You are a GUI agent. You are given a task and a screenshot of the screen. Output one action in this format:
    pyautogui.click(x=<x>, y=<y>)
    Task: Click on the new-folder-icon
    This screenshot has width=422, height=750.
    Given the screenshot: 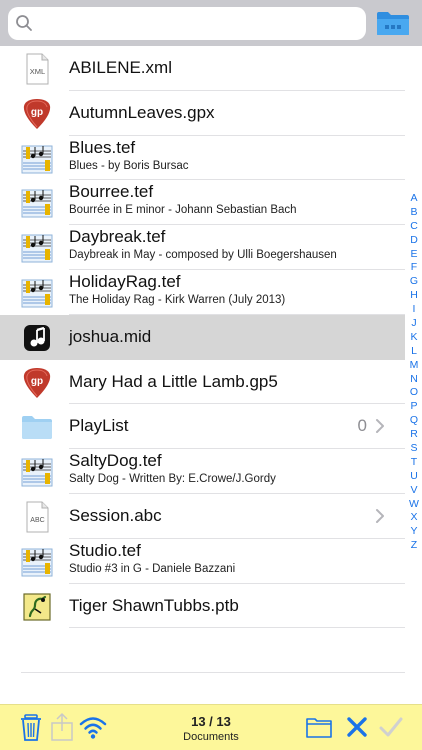 What is the action you would take?
    pyautogui.click(x=319, y=727)
    